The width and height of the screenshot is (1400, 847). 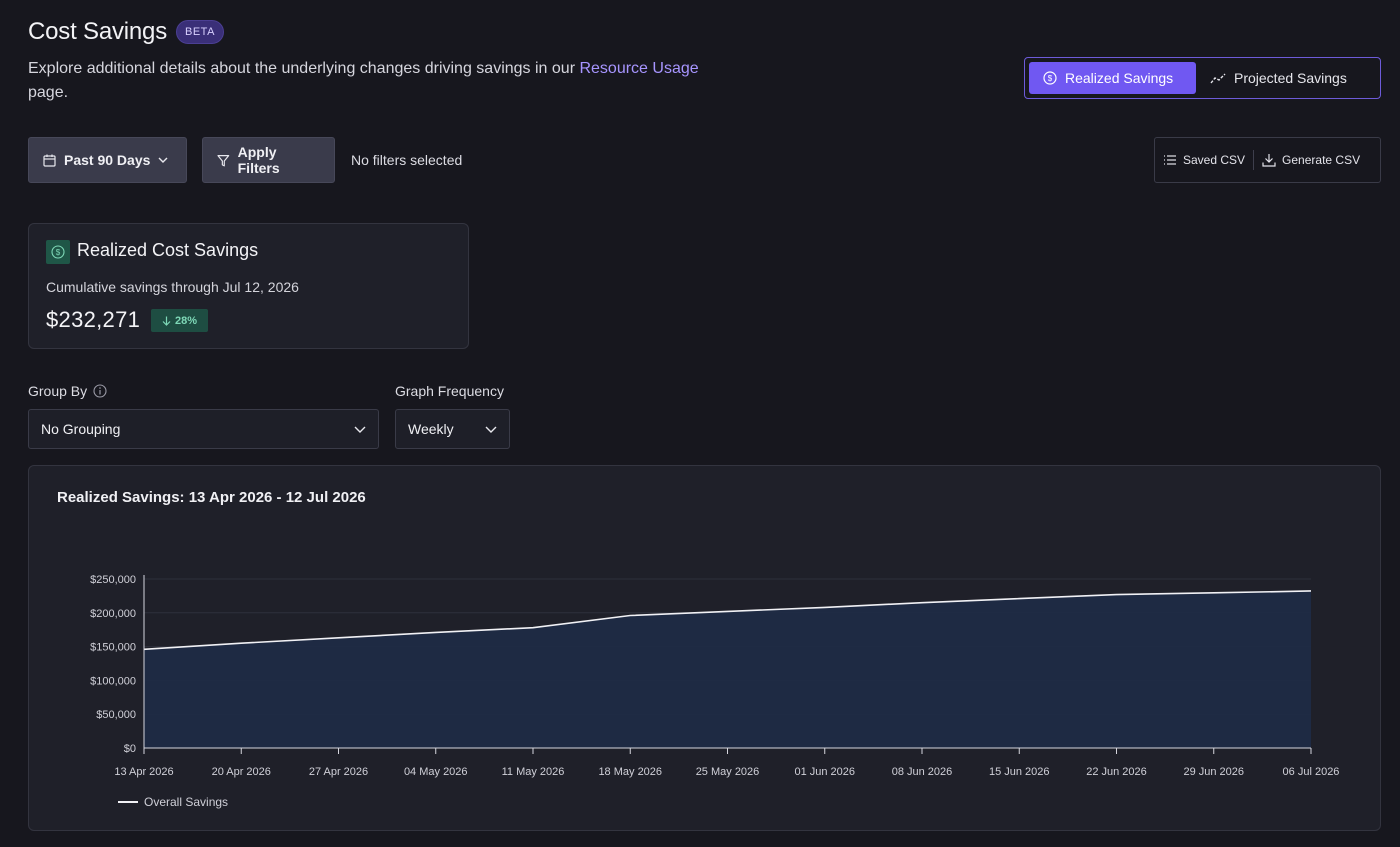 I want to click on x-tick-label: 29 Jun 2026, so click(x=1213, y=772).